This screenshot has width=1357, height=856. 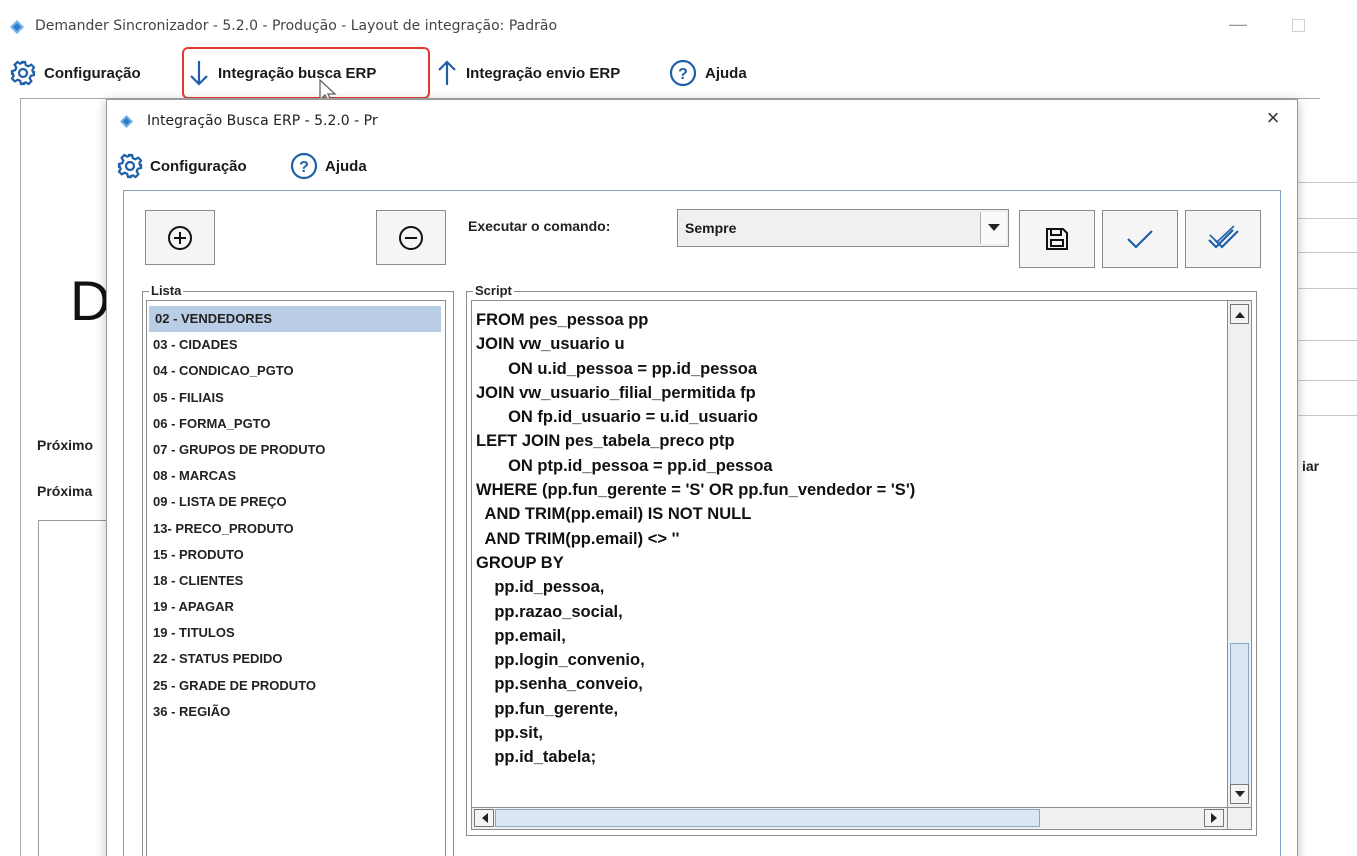 What do you see at coordinates (126, 121) in the screenshot?
I see `dialog-logo-icon` at bounding box center [126, 121].